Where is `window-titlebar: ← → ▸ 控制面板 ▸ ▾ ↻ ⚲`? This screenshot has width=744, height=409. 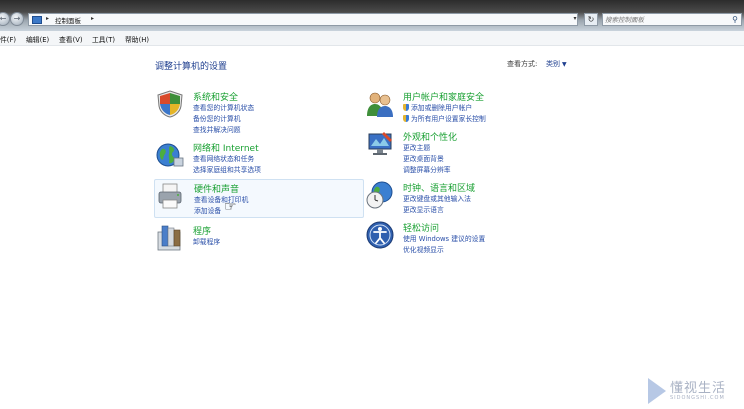
window-titlebar: ← → ▸ 控制面板 ▸ ▾ ↻ ⚲ is located at coordinates (372, 15).